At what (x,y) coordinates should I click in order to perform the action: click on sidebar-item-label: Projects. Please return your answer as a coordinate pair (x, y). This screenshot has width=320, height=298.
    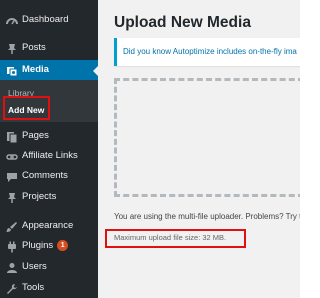
    Looking at the image, I should click on (39, 196).